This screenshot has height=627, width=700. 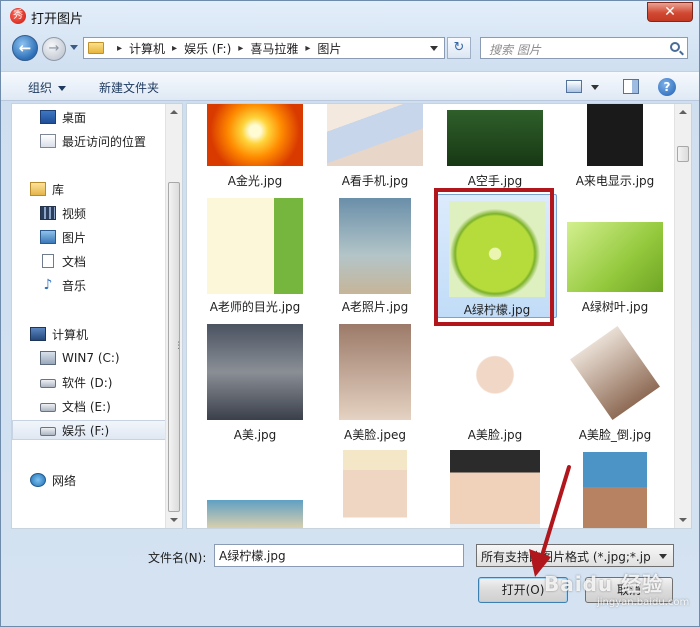 What do you see at coordinates (106, 334) in the screenshot?
I see `sidebar-item-computer: 计算机` at bounding box center [106, 334].